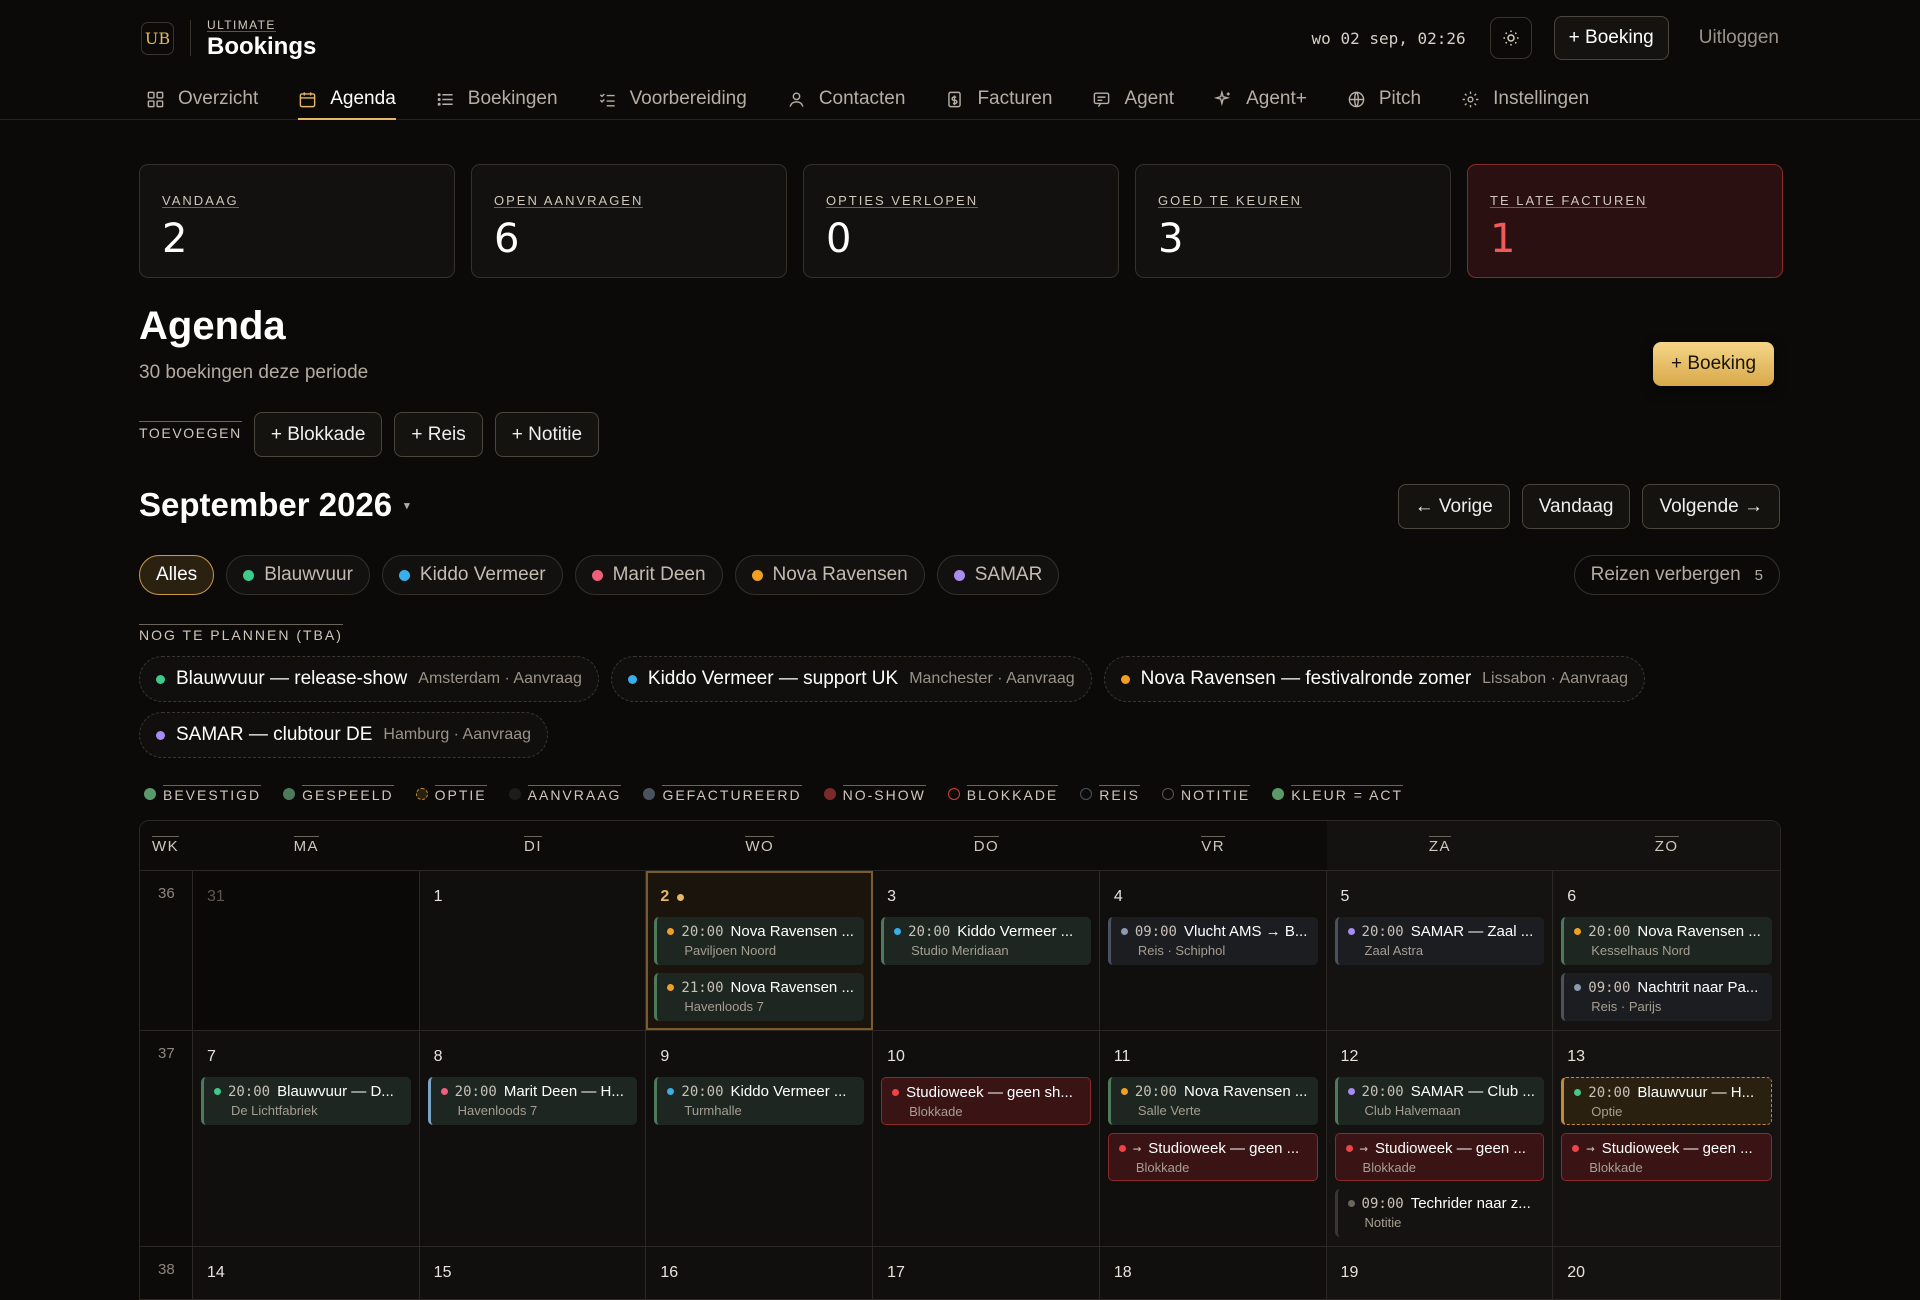  I want to click on day-cell: 19, so click(1440, 1273).